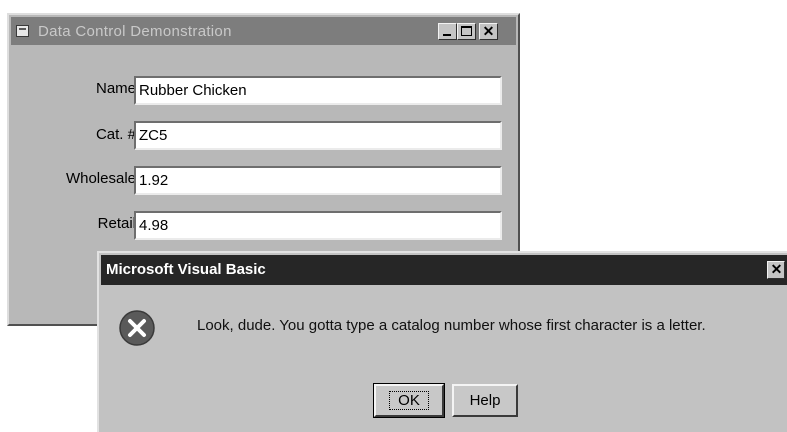  I want to click on retail-label: Retail, so click(116, 223).